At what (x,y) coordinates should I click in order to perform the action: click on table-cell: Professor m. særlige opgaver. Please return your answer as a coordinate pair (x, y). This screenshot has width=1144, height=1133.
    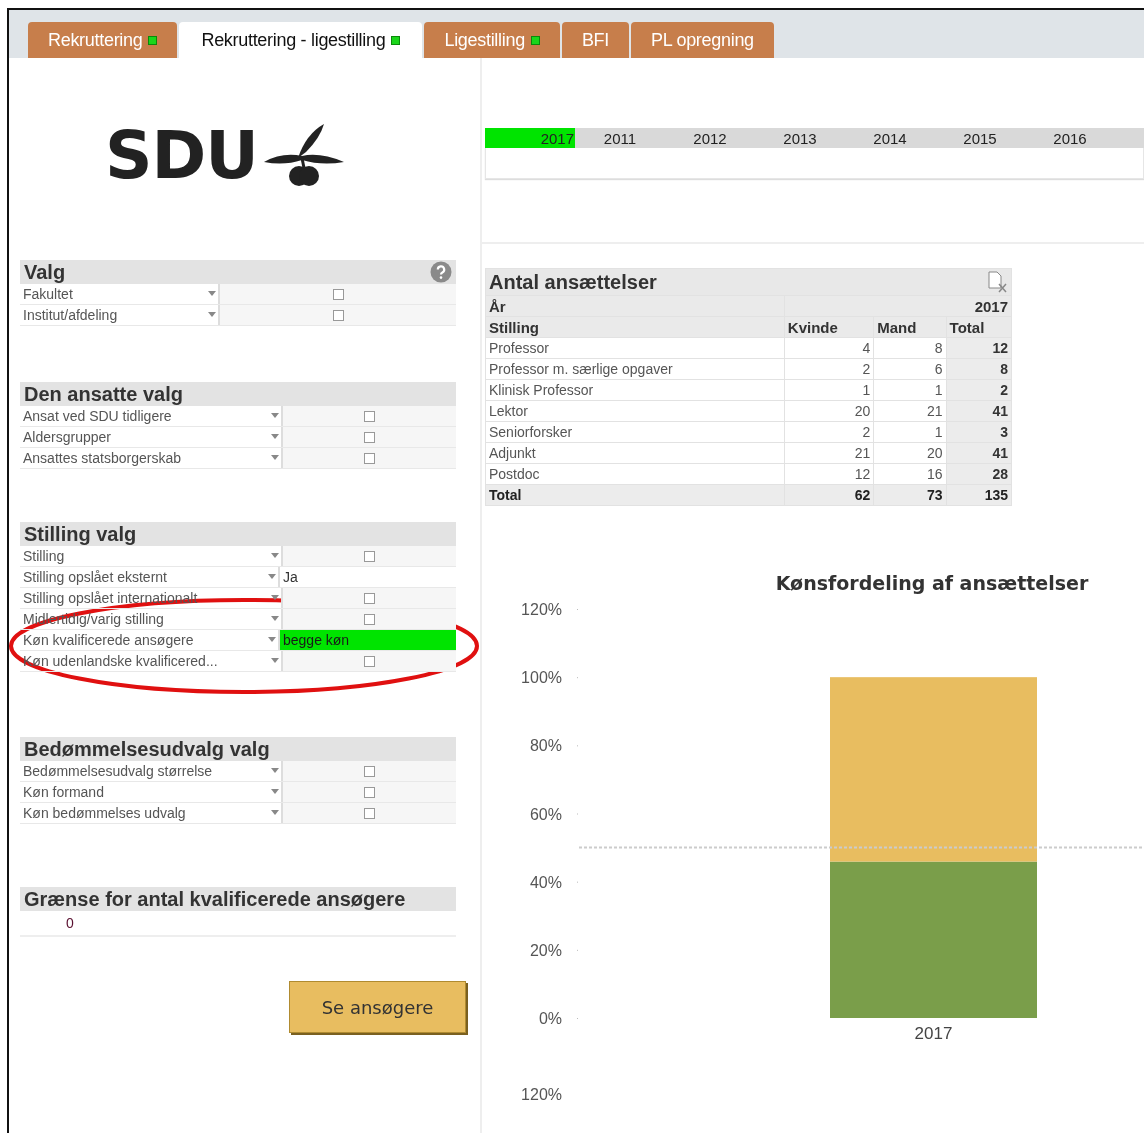
    Looking at the image, I should click on (635, 369).